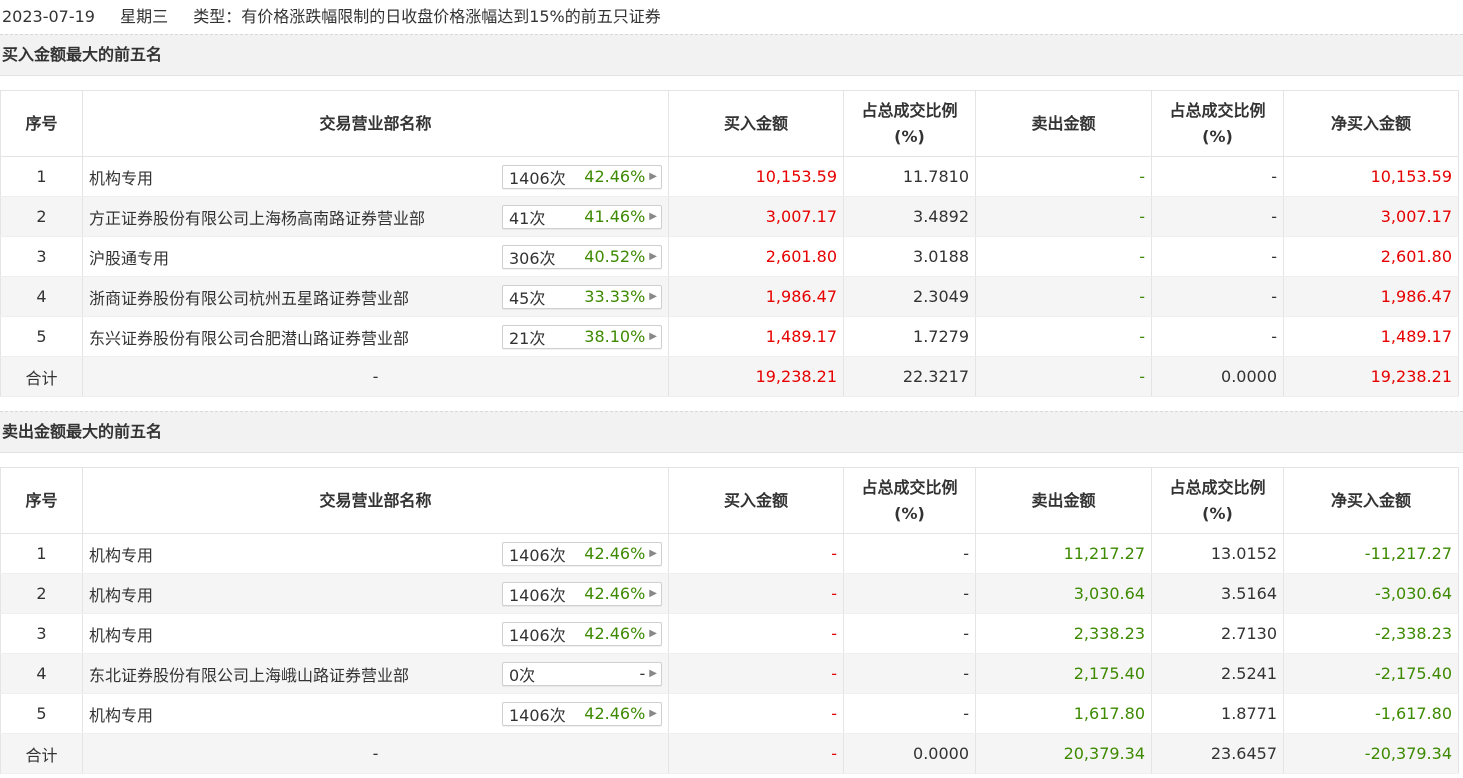  What do you see at coordinates (257, 217) in the screenshot?
I see `broker-name-link: 方正证券股份有限公司上海杨高南路证券营业部` at bounding box center [257, 217].